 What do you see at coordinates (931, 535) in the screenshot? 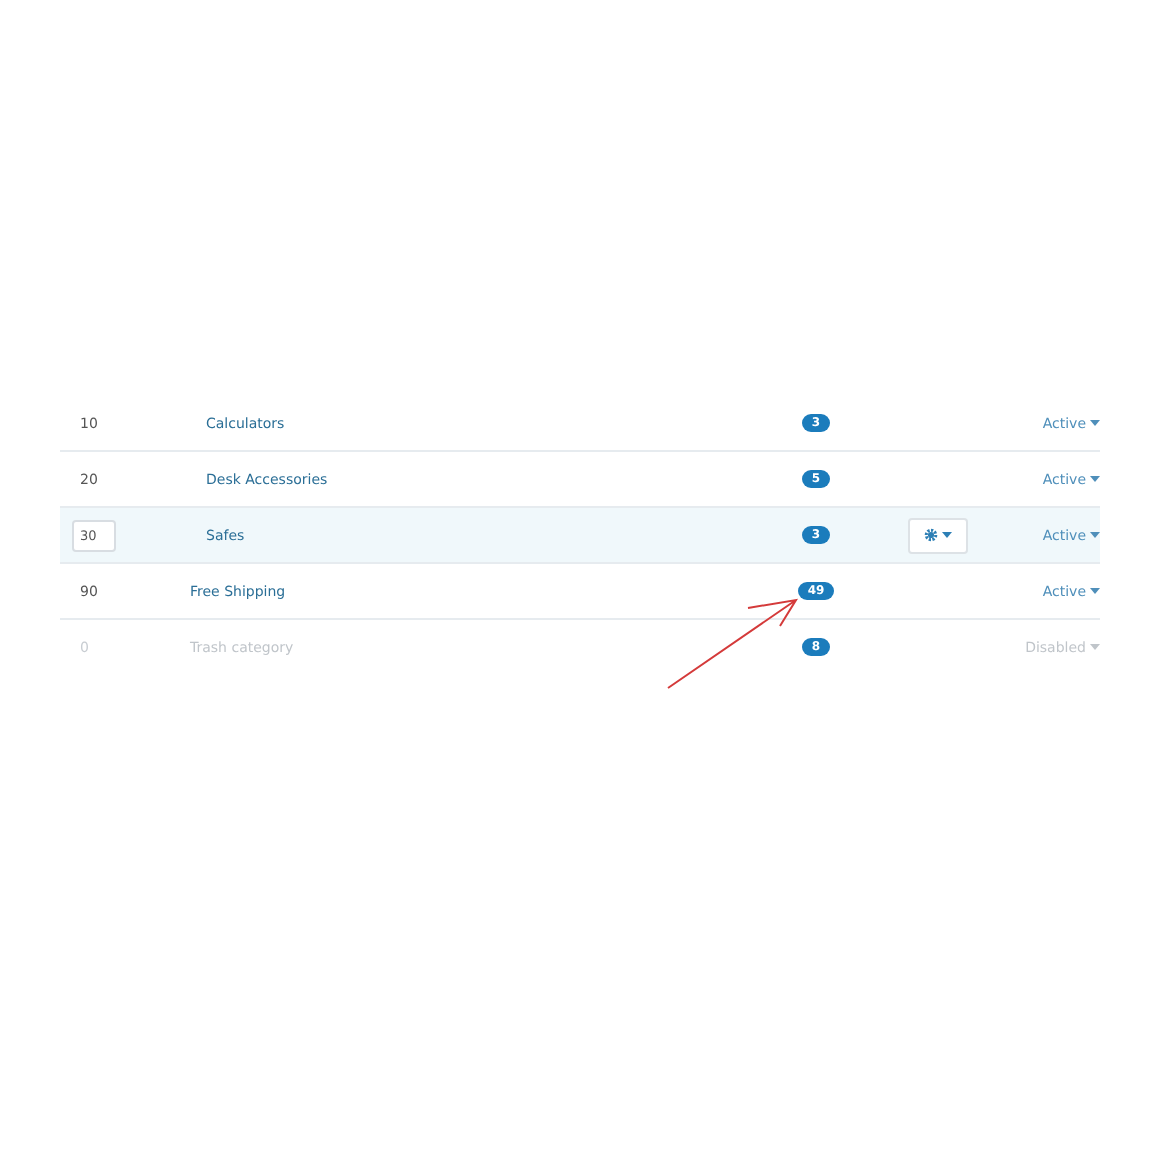
I see `settings-icon` at bounding box center [931, 535].